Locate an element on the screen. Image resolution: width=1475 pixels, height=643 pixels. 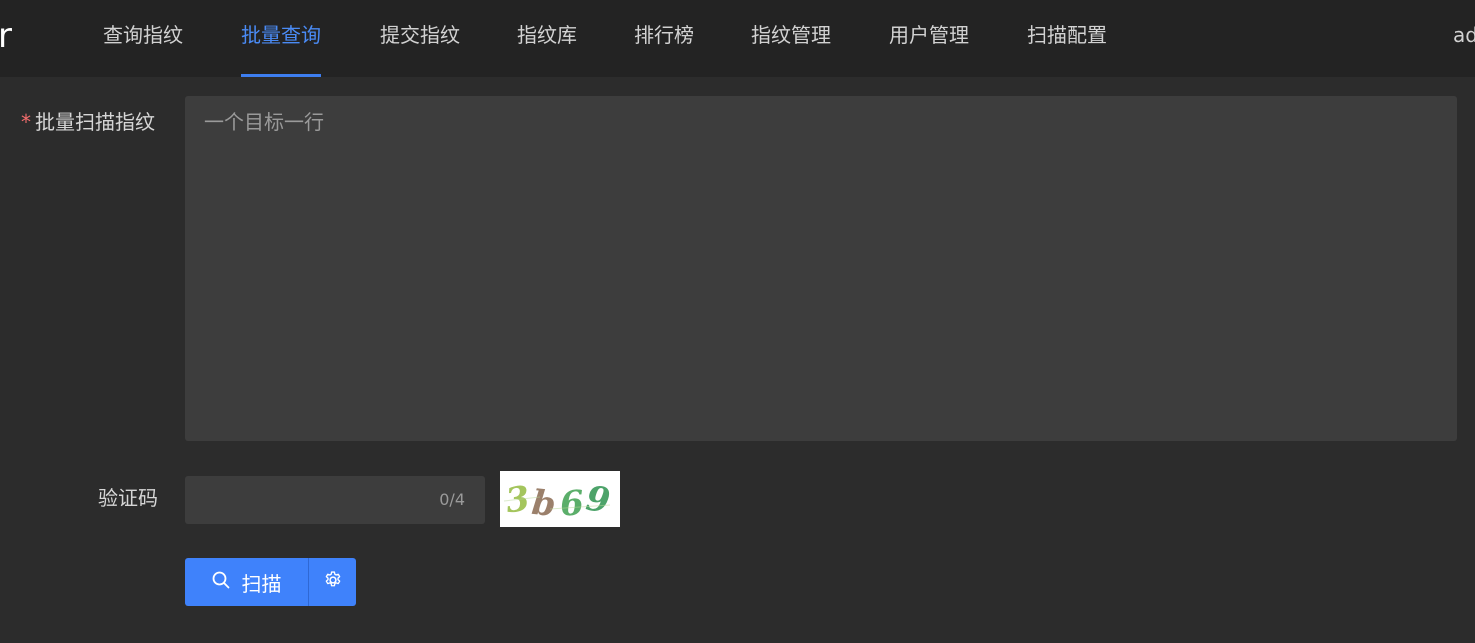
nav-fingerprint-management: 指纹管理 is located at coordinates (791, 38).